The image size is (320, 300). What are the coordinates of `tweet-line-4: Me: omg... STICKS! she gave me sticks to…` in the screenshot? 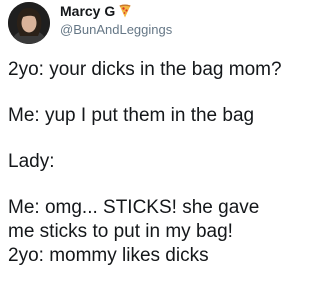 It's located at (134, 219).